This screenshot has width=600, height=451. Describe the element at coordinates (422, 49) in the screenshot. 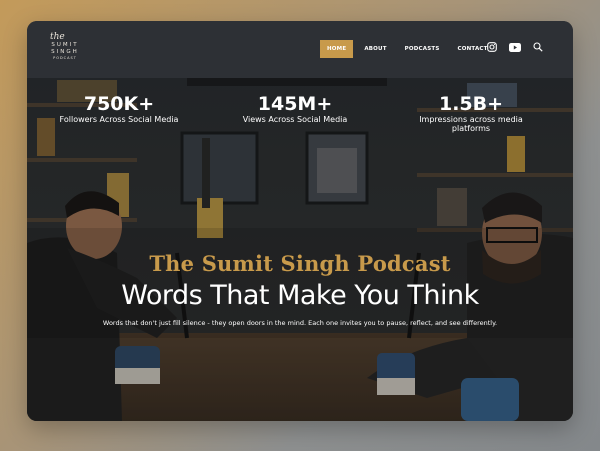

I see `nav-podcasts: PODCASTS` at that location.